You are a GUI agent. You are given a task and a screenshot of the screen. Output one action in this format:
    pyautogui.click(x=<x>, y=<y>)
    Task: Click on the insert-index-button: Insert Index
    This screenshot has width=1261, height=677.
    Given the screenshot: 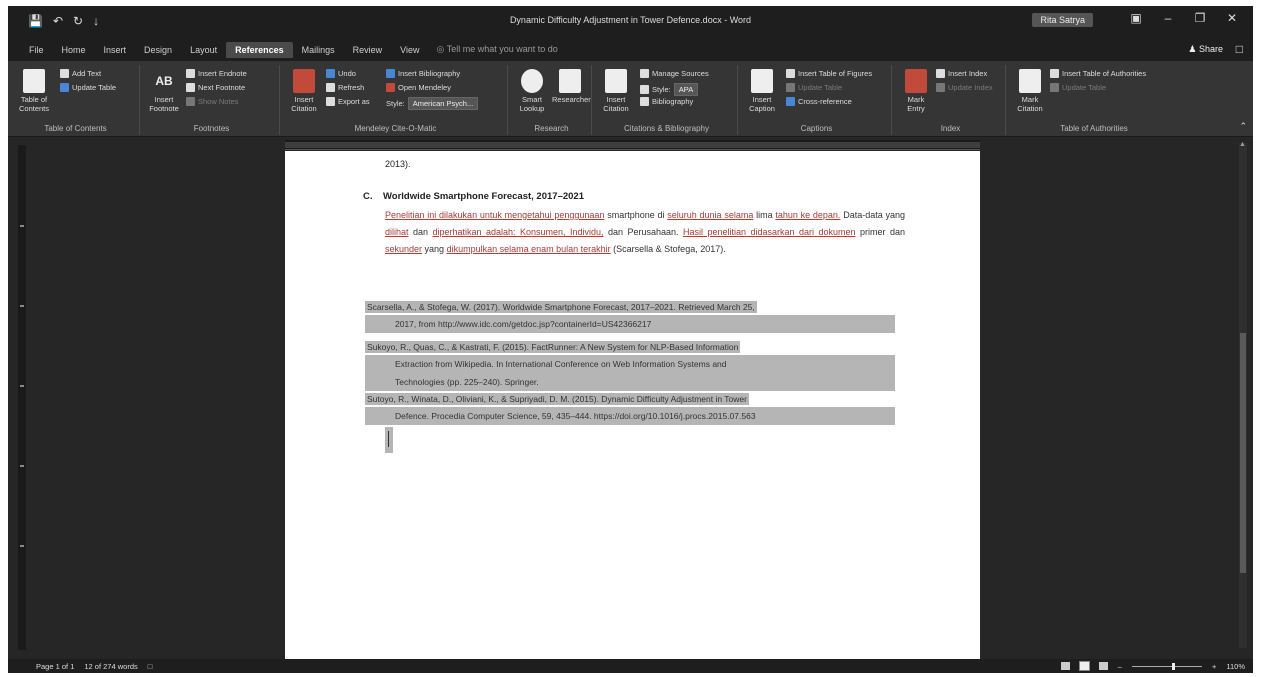 What is the action you would take?
    pyautogui.click(x=961, y=73)
    